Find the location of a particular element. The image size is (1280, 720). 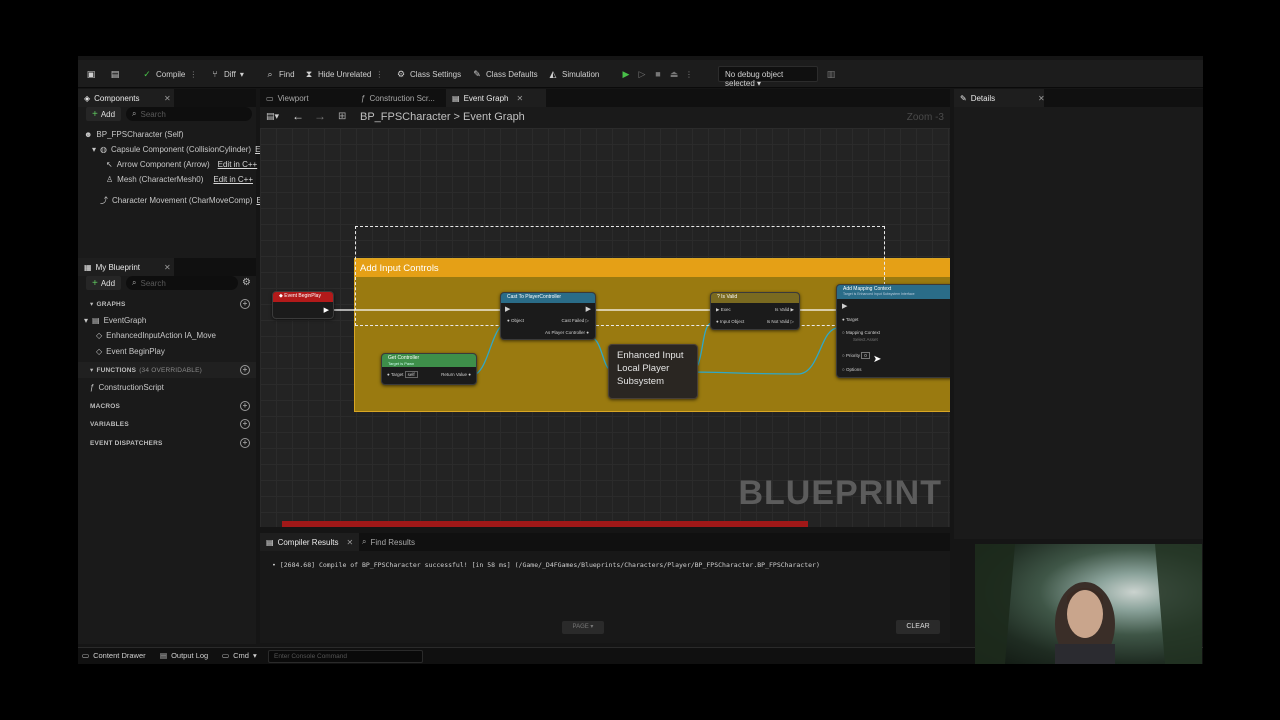

clear-button: CLEAR is located at coordinates (918, 627).